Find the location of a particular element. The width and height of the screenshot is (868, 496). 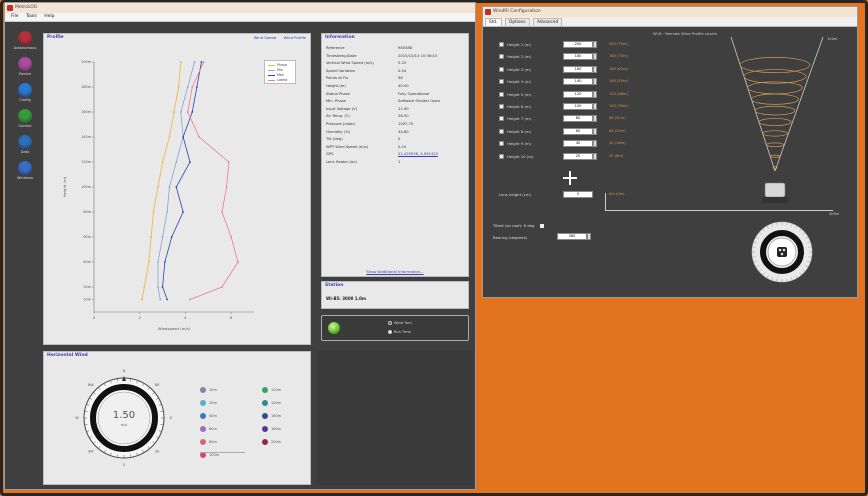

wind-level-item: 40m is located at coordinates (225, 416).